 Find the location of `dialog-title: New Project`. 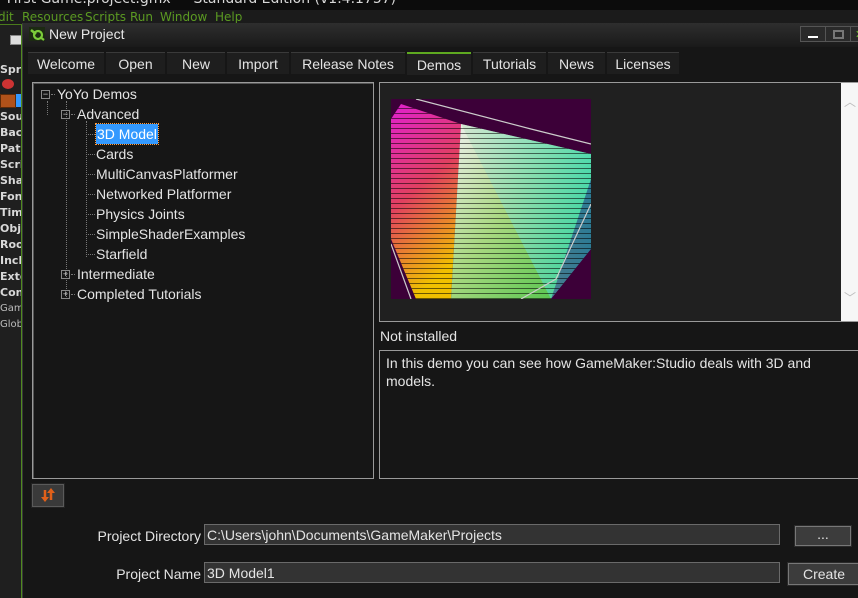

dialog-title: New Project is located at coordinates (87, 34).